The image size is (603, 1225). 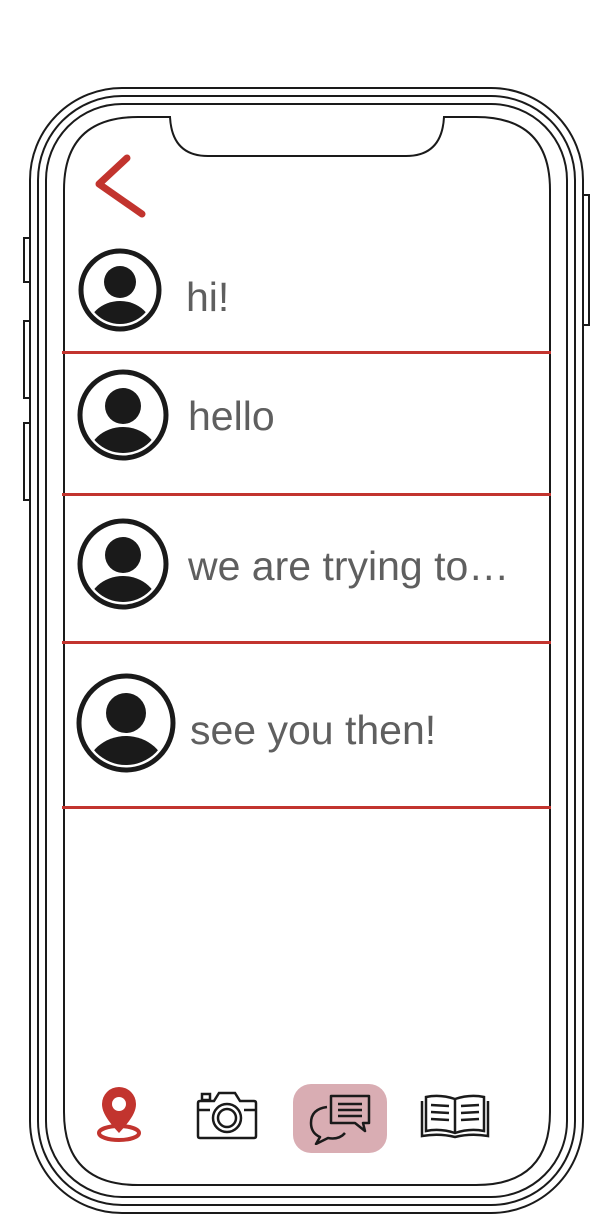 What do you see at coordinates (306, 1120) in the screenshot?
I see `bottom-tab-bar` at bounding box center [306, 1120].